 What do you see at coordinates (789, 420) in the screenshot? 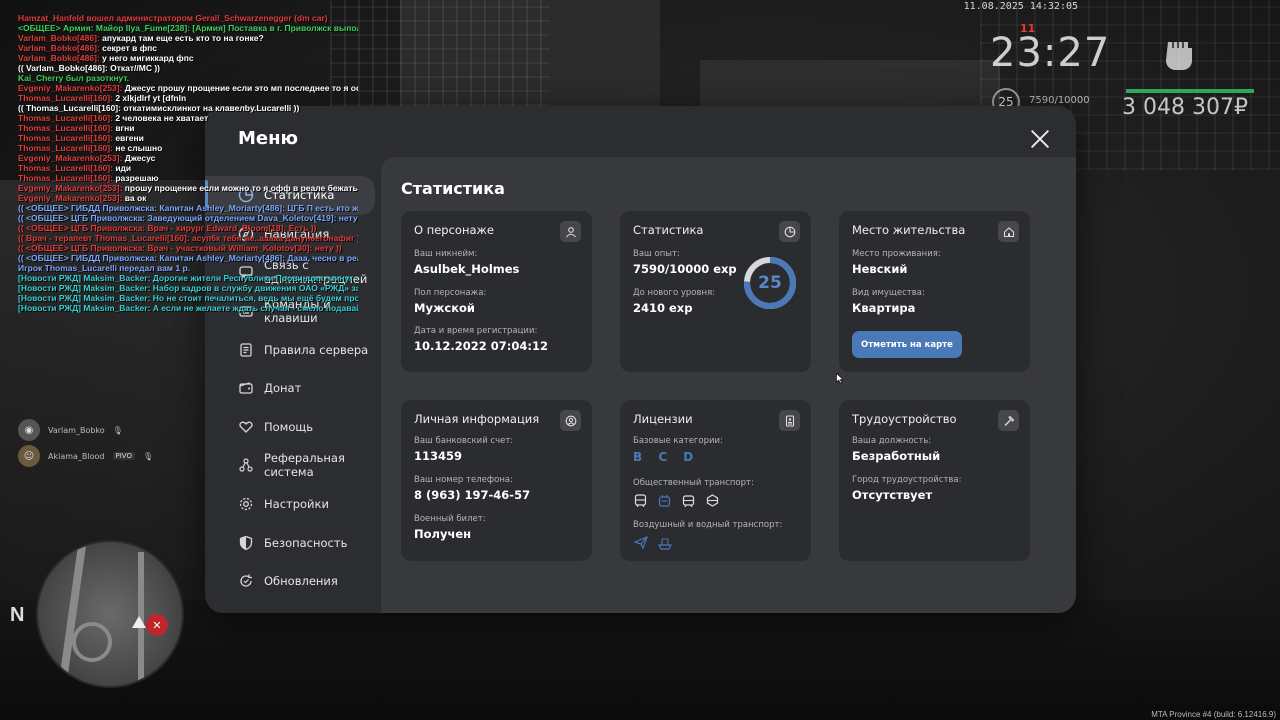
I see `id-card-icon` at bounding box center [789, 420].